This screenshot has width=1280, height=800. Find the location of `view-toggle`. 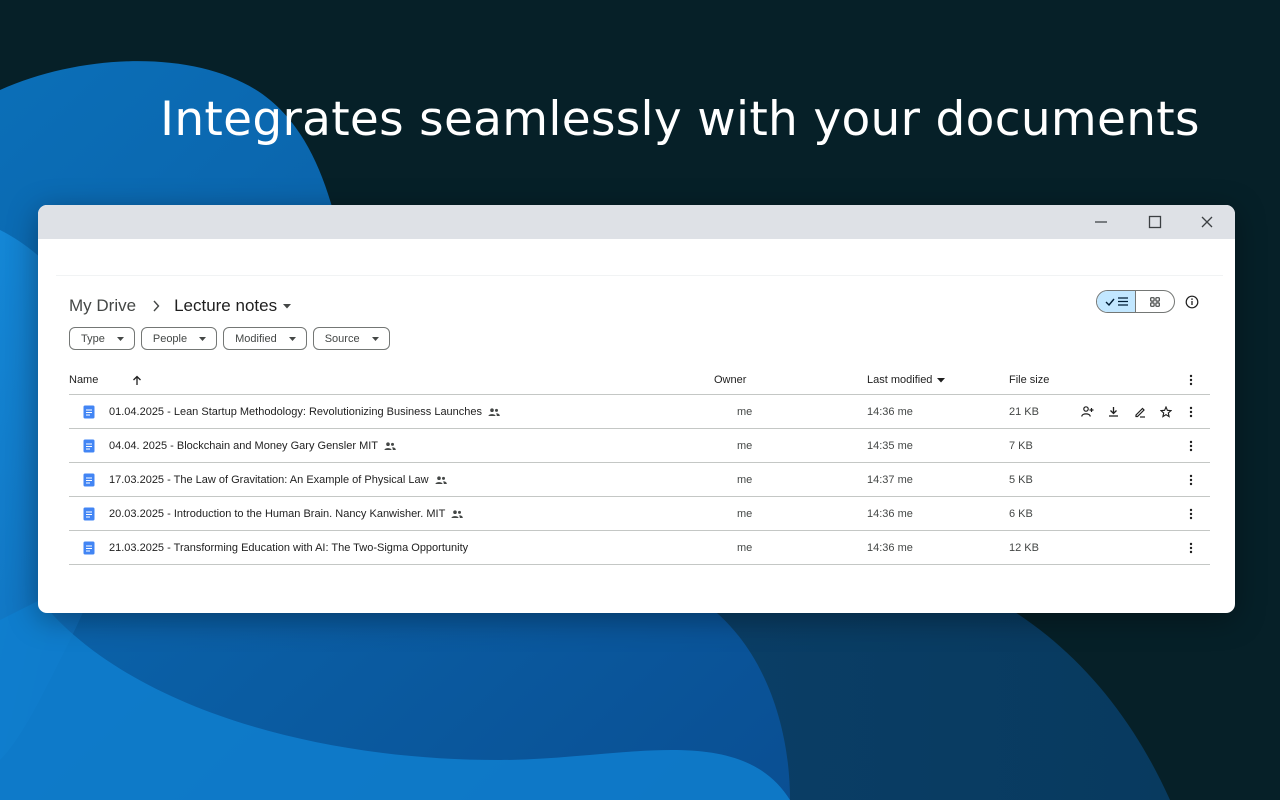

view-toggle is located at coordinates (1135, 301).